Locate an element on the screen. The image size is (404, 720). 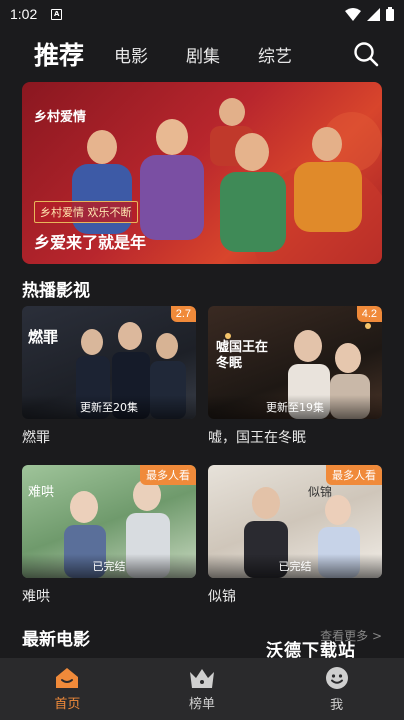
notification-a-icon: A is located at coordinates (57, 14).